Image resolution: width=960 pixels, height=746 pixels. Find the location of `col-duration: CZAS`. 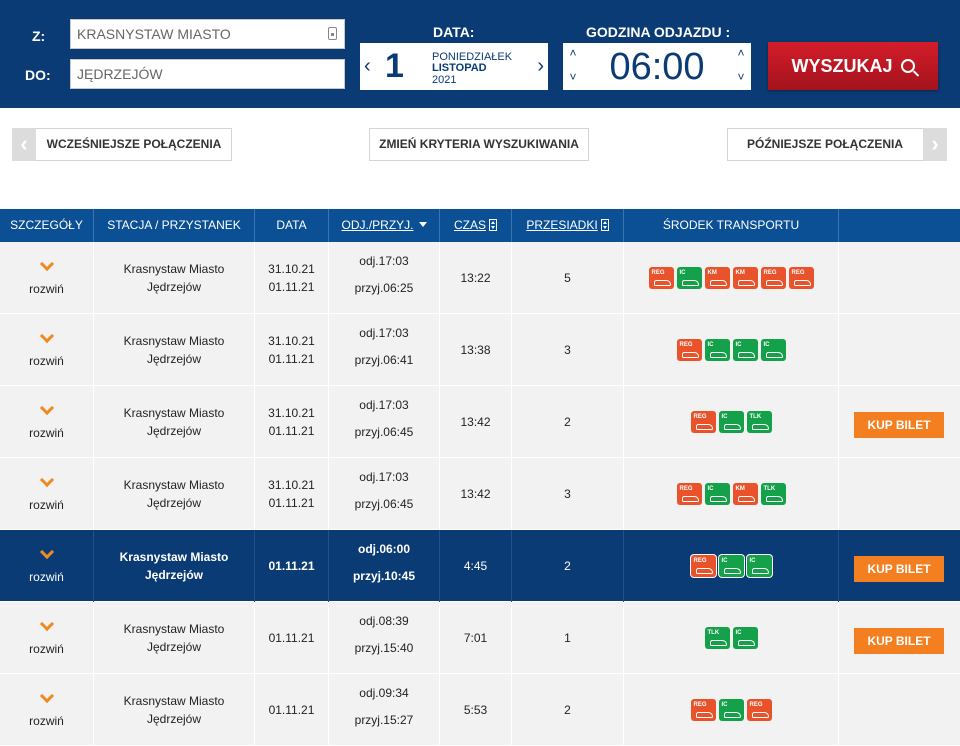

col-duration: CZAS is located at coordinates (476, 225).